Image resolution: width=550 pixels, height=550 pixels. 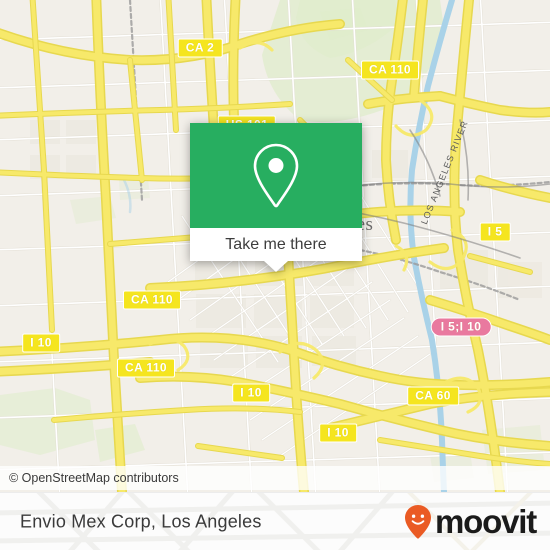 I want to click on take-me-there-label: Take me there, so click(x=276, y=244).